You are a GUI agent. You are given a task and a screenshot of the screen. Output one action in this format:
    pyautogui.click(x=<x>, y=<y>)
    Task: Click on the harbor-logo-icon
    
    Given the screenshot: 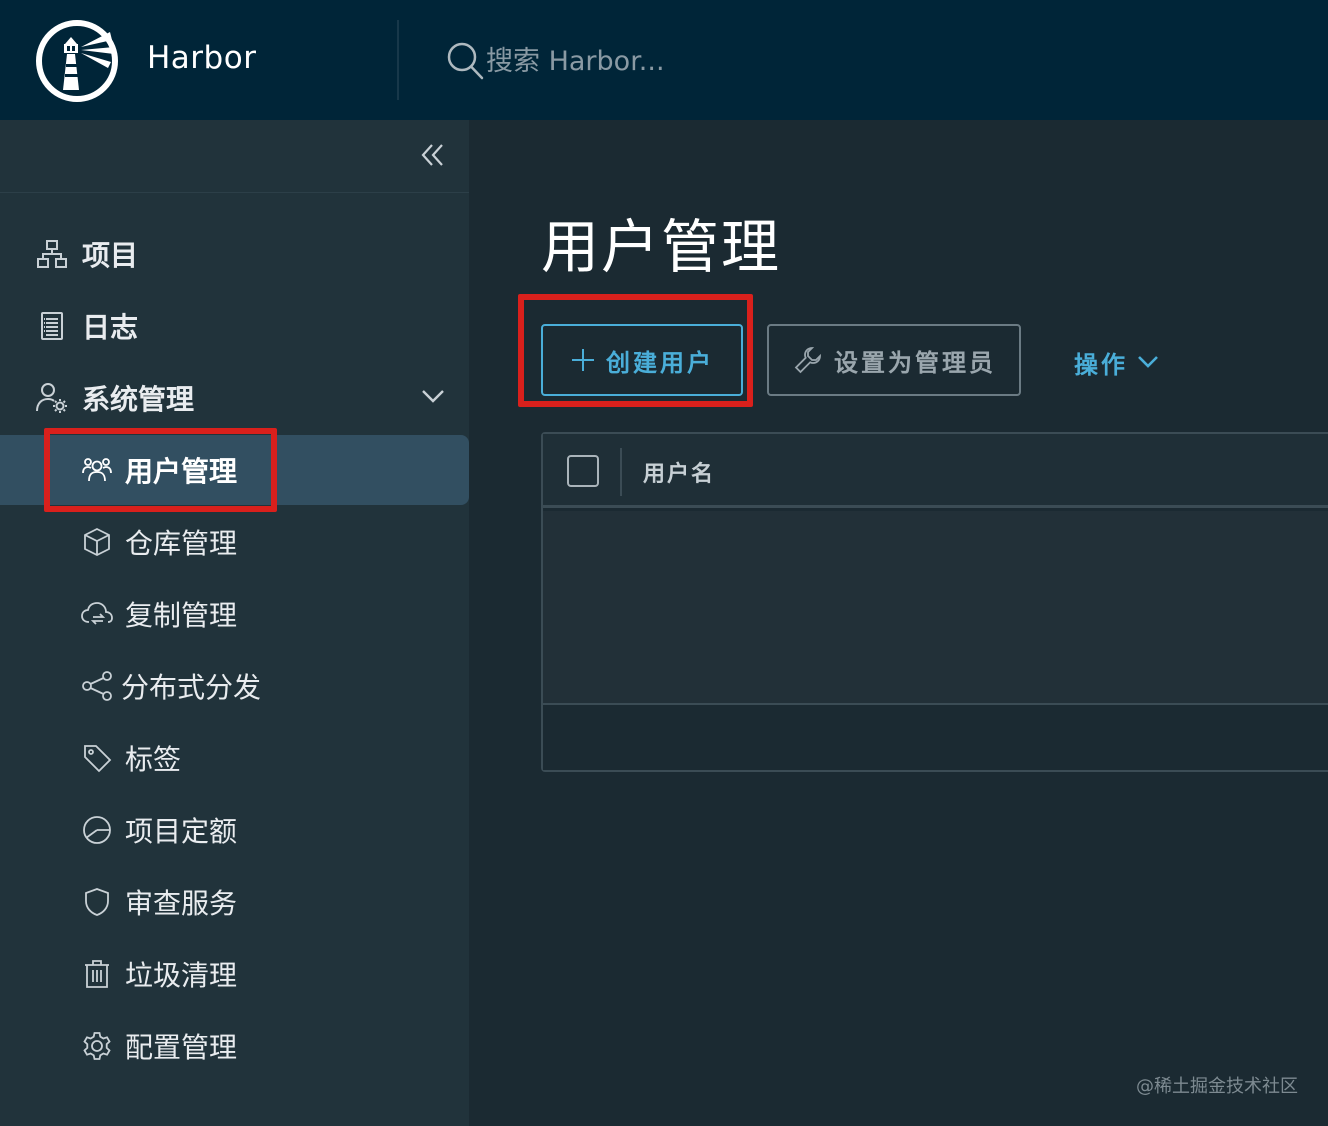 What is the action you would take?
    pyautogui.click(x=77, y=61)
    